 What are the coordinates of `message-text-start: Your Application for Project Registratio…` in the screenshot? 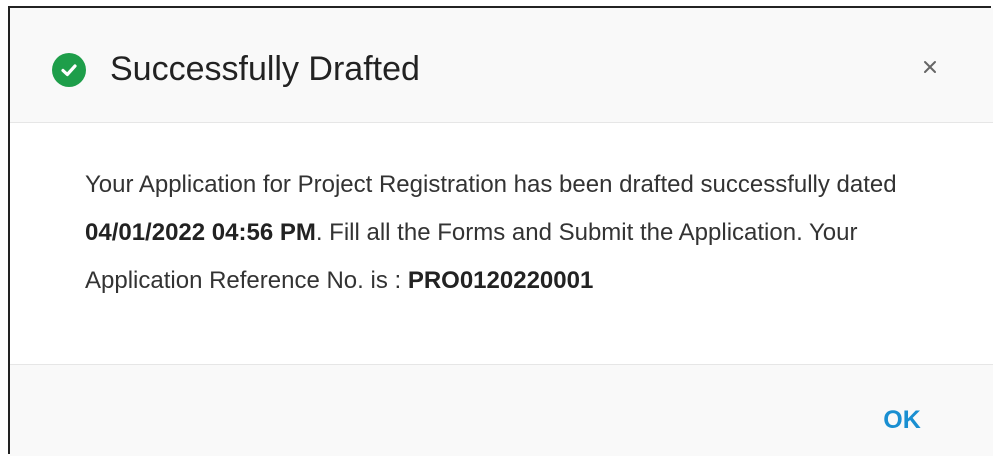 It's located at (491, 184).